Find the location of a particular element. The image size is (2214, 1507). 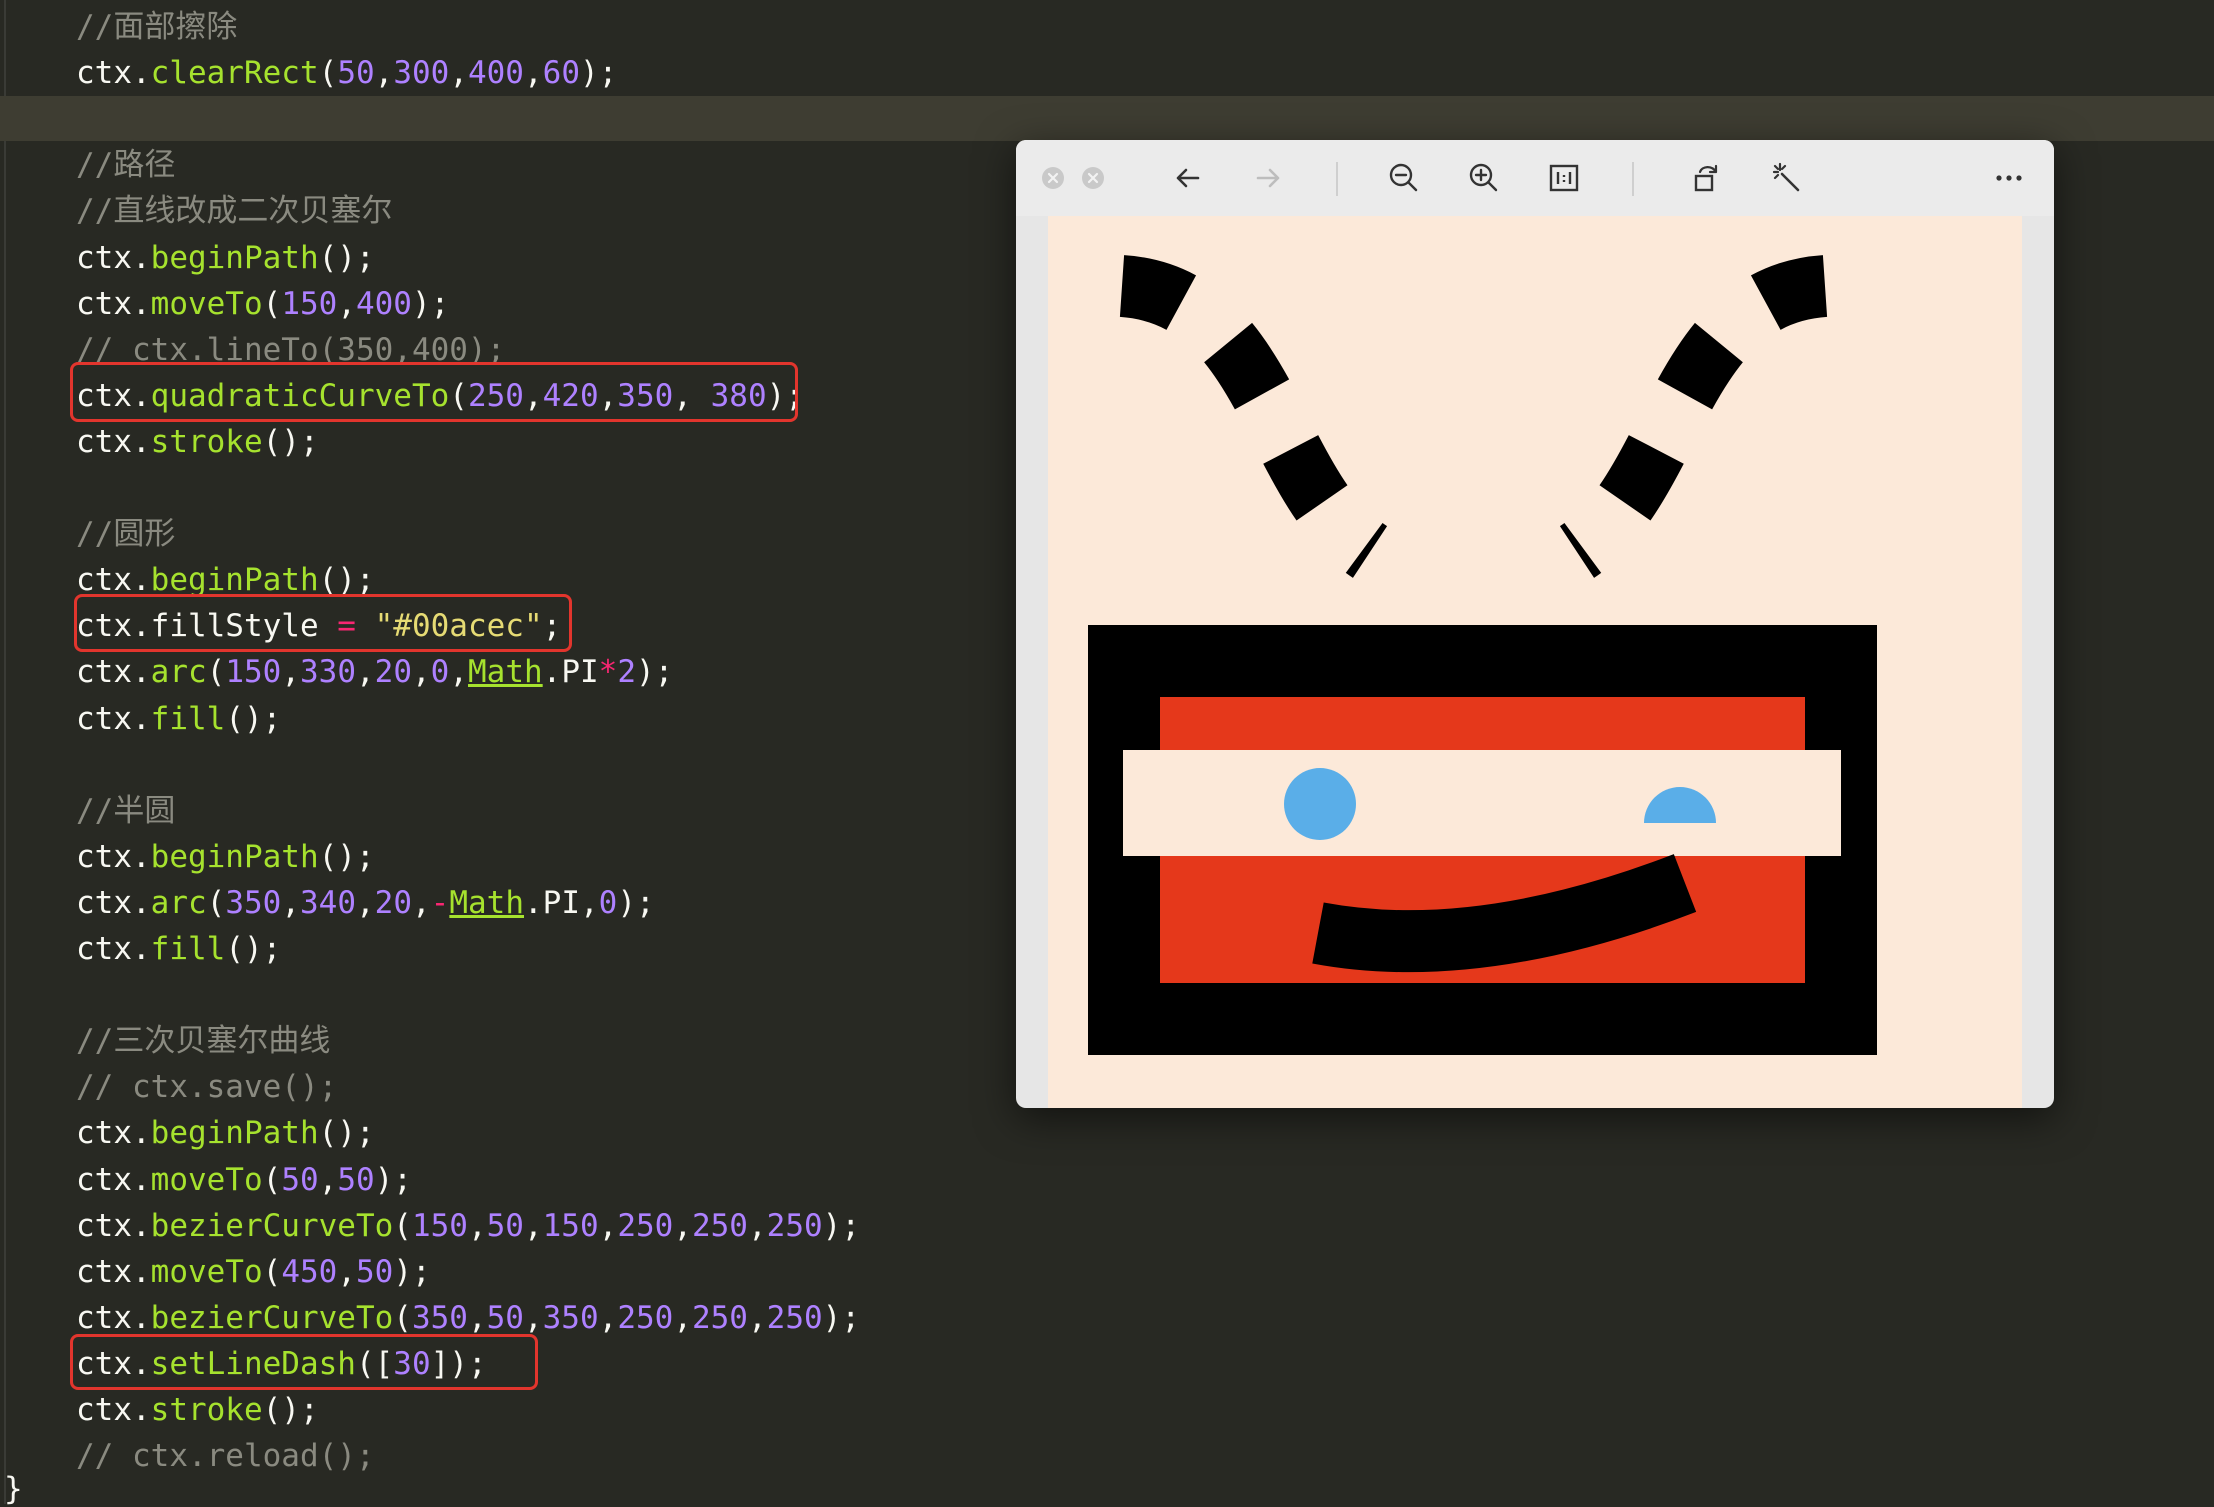

code-token-cm: //圆形 is located at coordinates (126, 534).